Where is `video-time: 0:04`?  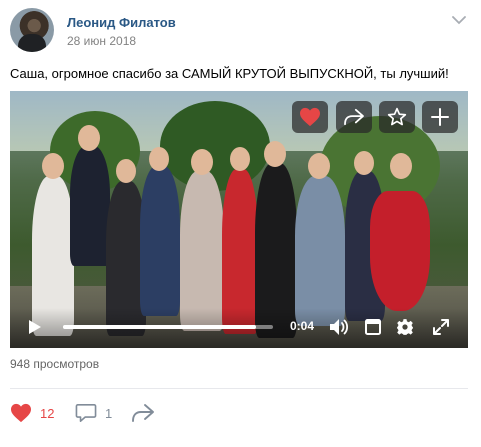
video-time: 0:04 is located at coordinates (302, 326).